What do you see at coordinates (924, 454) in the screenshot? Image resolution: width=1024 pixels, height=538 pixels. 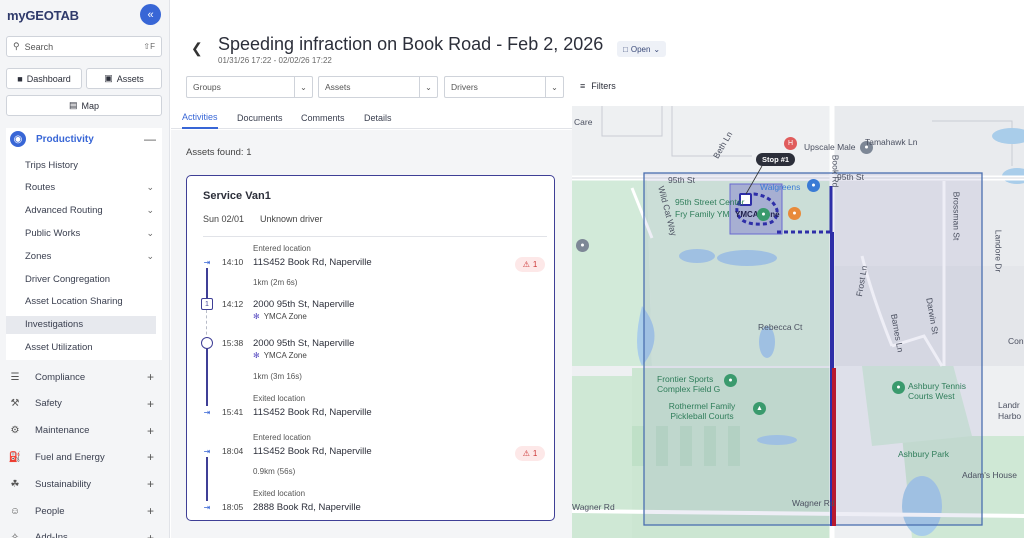 I see `map-label-ashbury-park: Ashbury Park` at bounding box center [924, 454].